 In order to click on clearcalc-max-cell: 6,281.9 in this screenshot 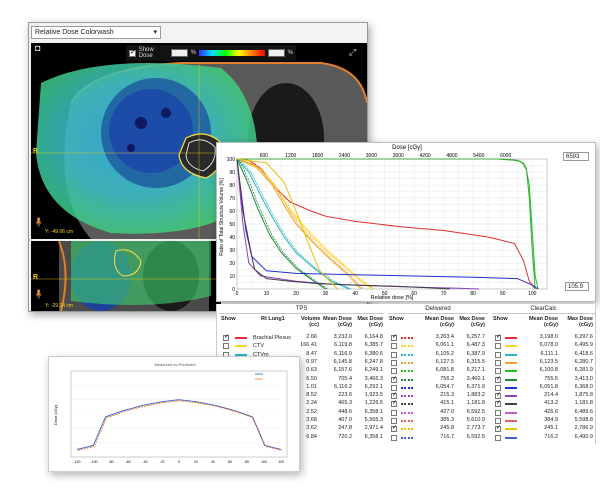, I will do `click(583, 370)`.